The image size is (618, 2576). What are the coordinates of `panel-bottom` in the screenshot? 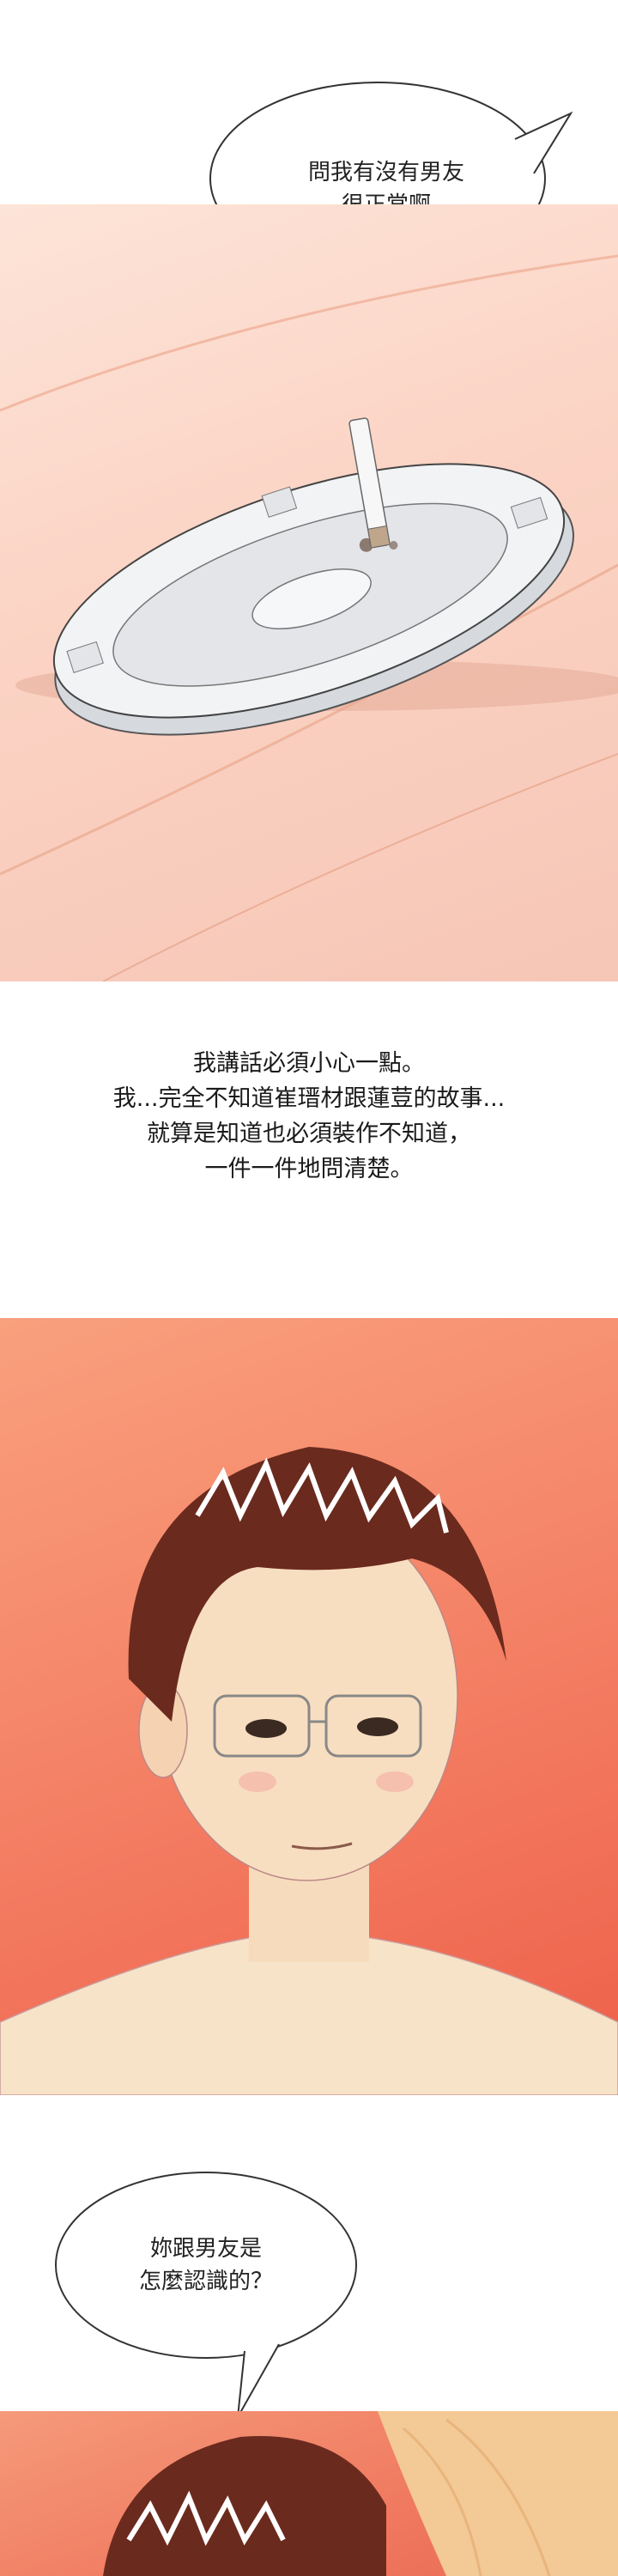 It's located at (309, 2493).